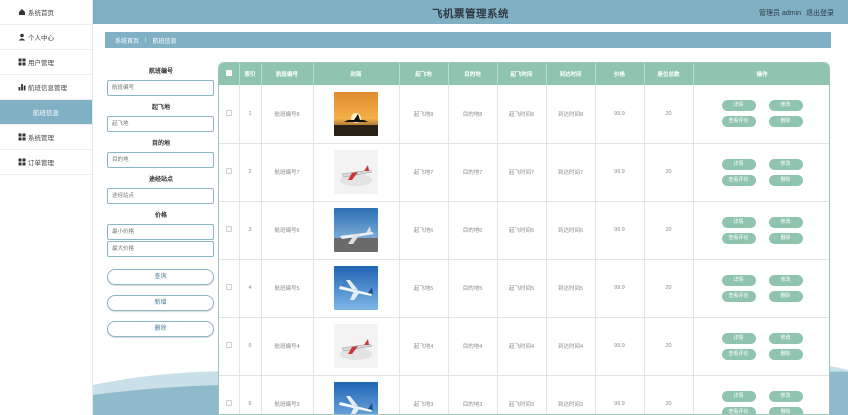 This screenshot has width=848, height=415. Describe the element at coordinates (160, 277) in the screenshot. I see `search-button: 查询` at that location.